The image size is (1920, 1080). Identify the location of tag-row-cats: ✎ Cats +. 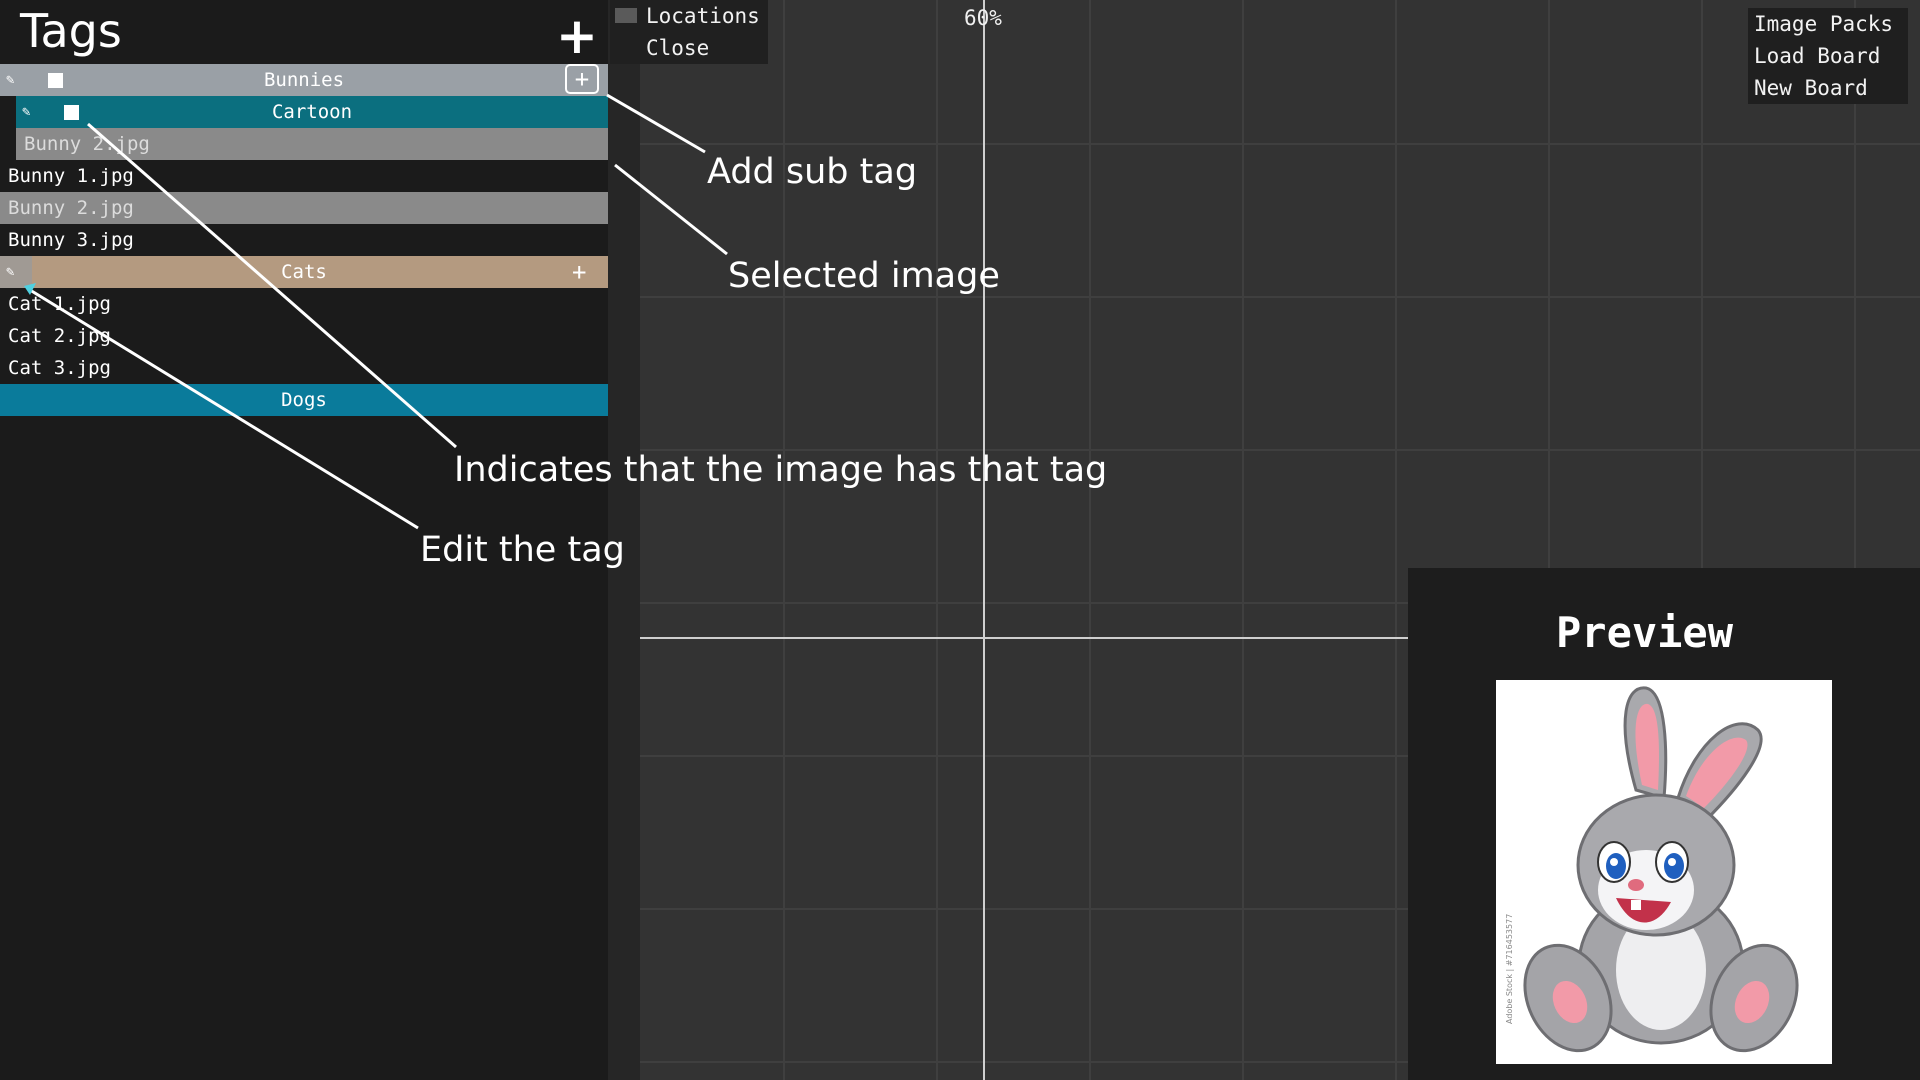
(304, 272).